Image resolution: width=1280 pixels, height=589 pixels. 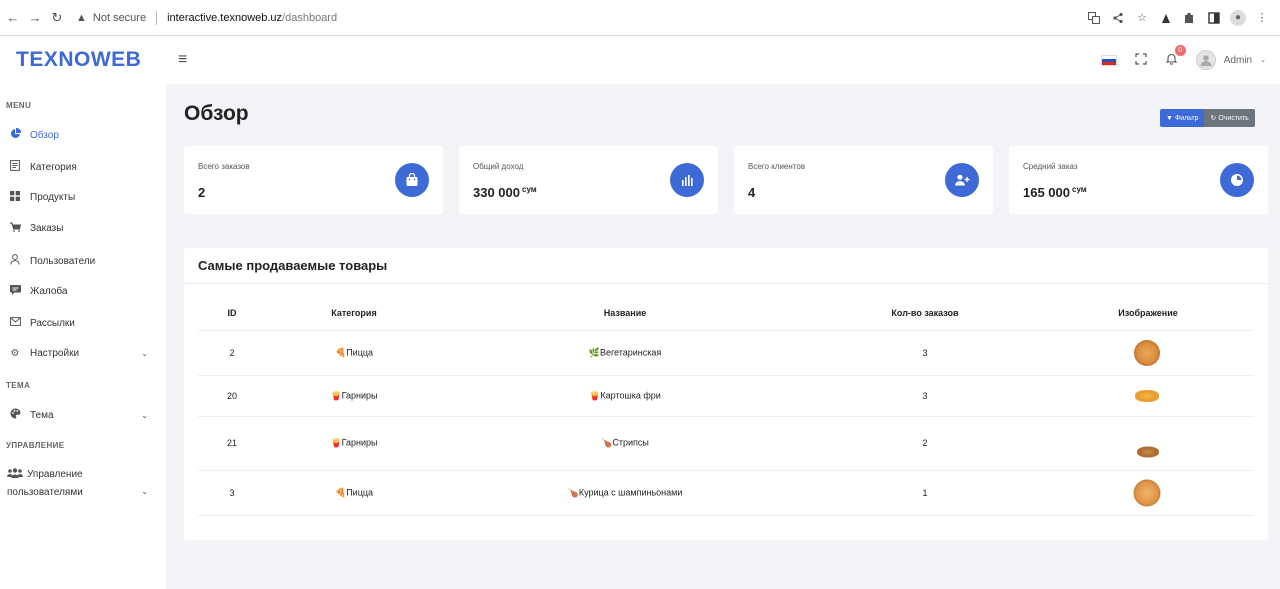 What do you see at coordinates (55, 353) in the screenshot?
I see `sidebar-item-label: Настройки` at bounding box center [55, 353].